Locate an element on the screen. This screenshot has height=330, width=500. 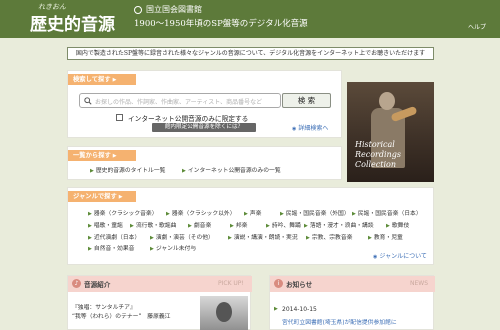
search-placeholder: お探しの作品、作詞家、作曲家、アーティスト、商品番号など is located at coordinates (179, 102).